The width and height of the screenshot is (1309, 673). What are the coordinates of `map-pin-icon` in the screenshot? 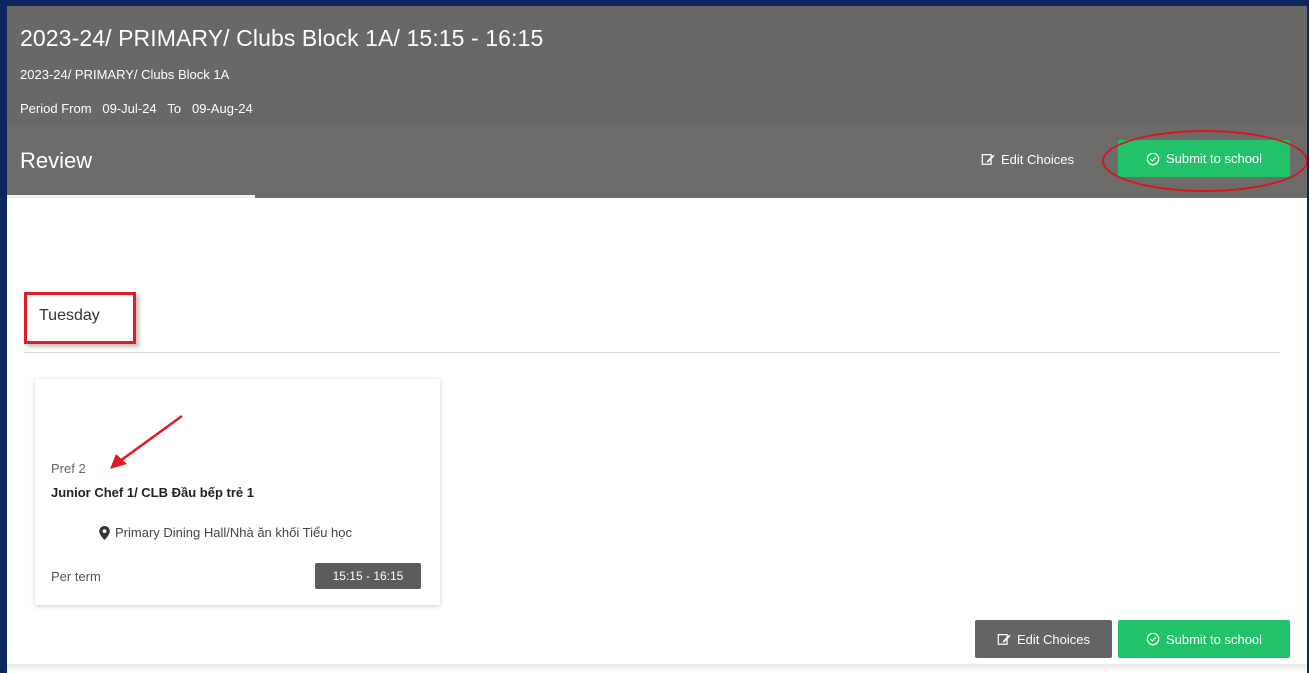 It's located at (104, 532).